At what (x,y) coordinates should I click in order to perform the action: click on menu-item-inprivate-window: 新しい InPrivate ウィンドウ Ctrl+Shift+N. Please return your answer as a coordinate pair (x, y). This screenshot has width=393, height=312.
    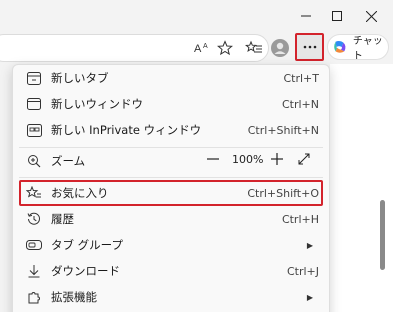
    Looking at the image, I should click on (171, 130).